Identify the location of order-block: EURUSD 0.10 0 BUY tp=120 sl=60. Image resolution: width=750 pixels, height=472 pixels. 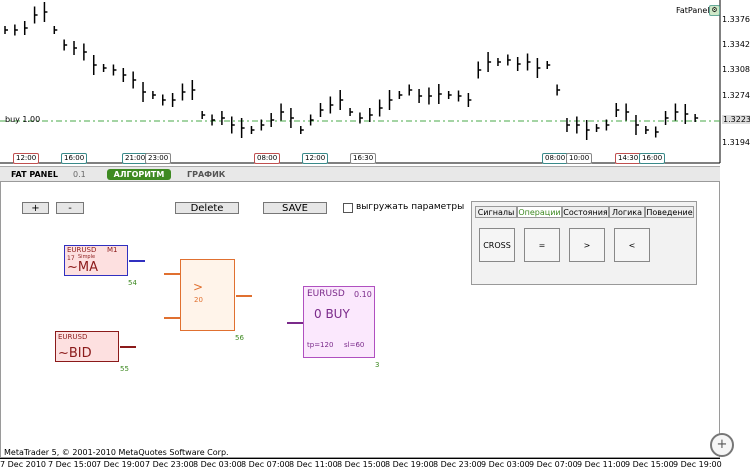
(339, 322).